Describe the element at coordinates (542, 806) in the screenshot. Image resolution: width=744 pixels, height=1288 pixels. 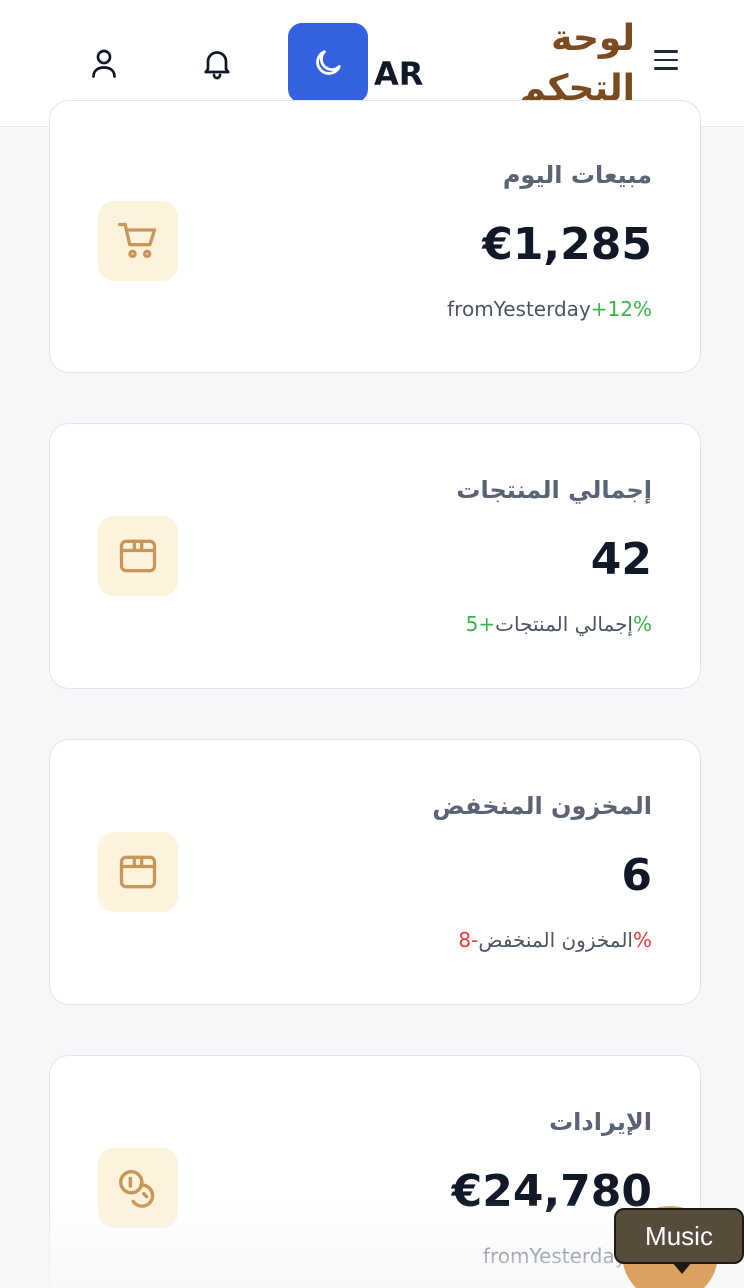
I see `card-label: المخزون المنخفض` at that location.